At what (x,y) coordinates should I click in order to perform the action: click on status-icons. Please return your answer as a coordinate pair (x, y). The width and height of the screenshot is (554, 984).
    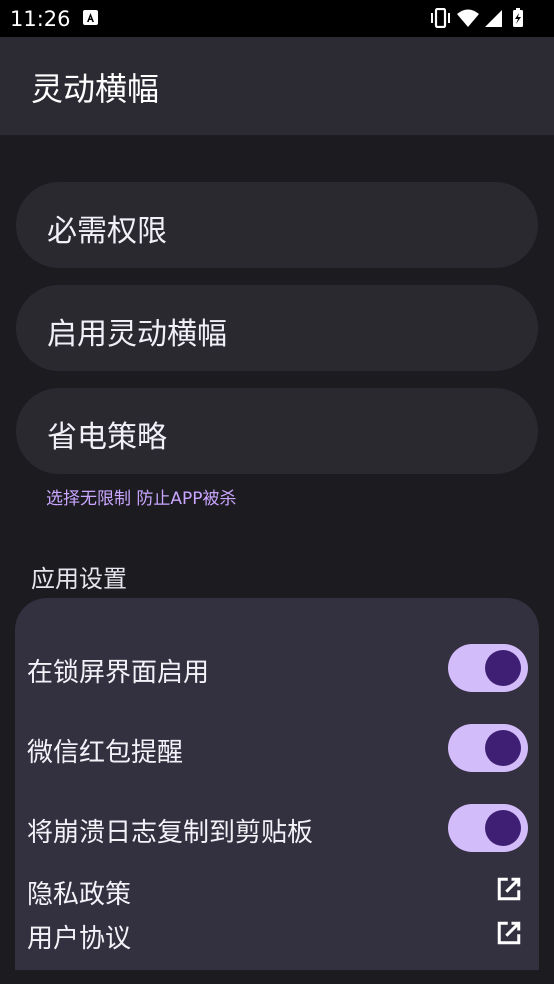
    Looking at the image, I should click on (477, 18).